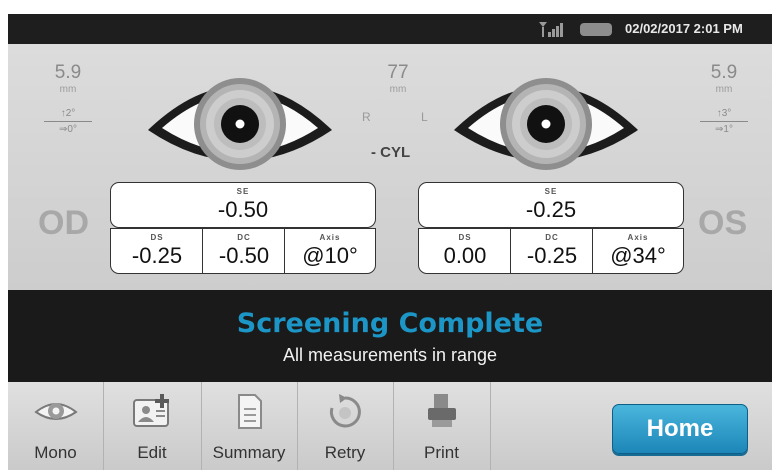 The image size is (780, 472). I want to click on summary-button: Summary, so click(249, 426).